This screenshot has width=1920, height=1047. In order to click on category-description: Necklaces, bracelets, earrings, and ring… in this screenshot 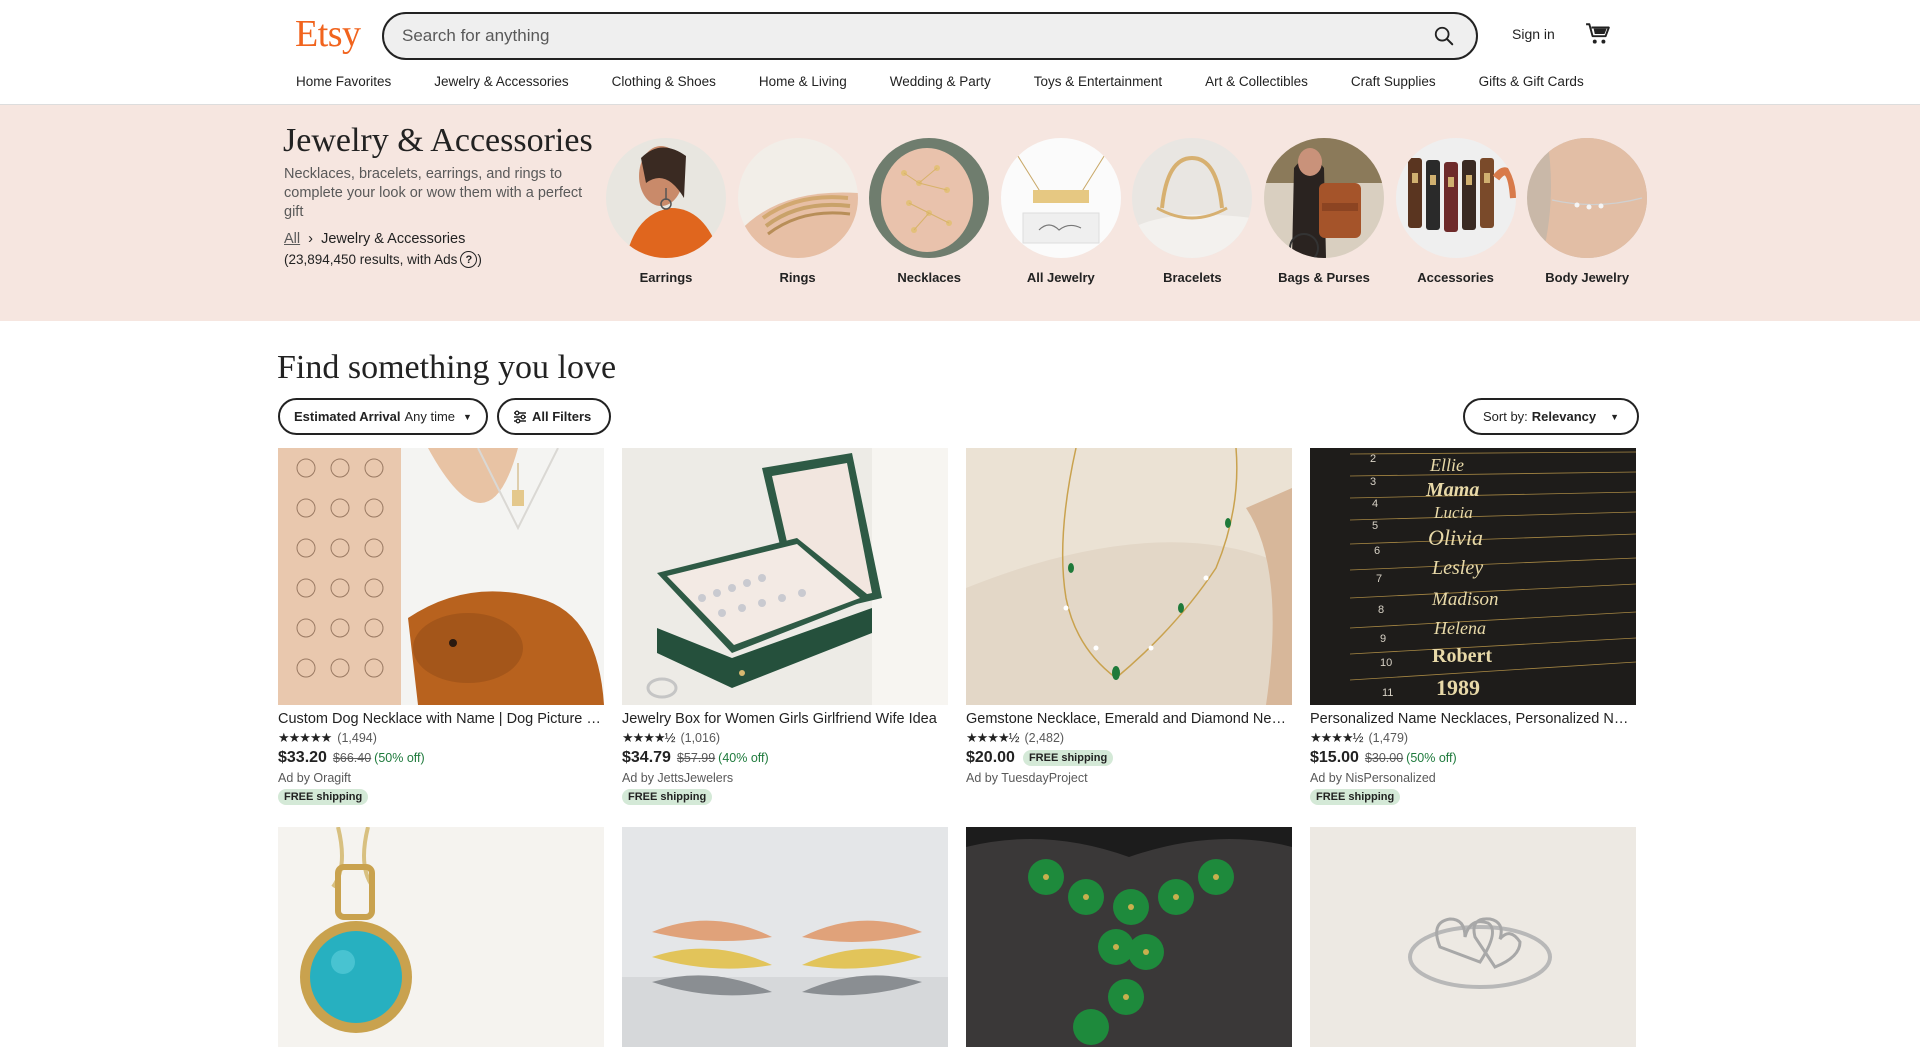, I will do `click(433, 193)`.